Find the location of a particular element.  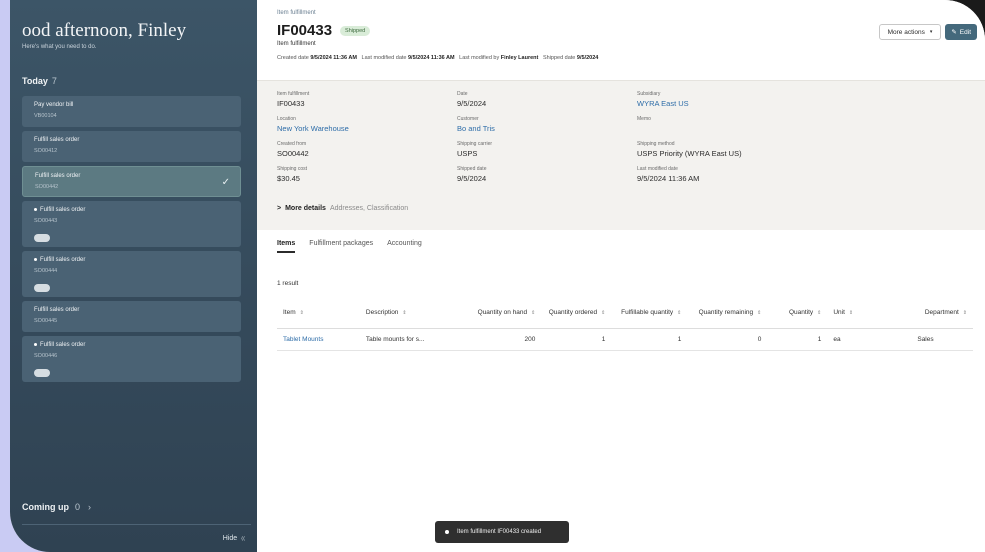

cell-quantity-remaining: 0 is located at coordinates (727, 339).